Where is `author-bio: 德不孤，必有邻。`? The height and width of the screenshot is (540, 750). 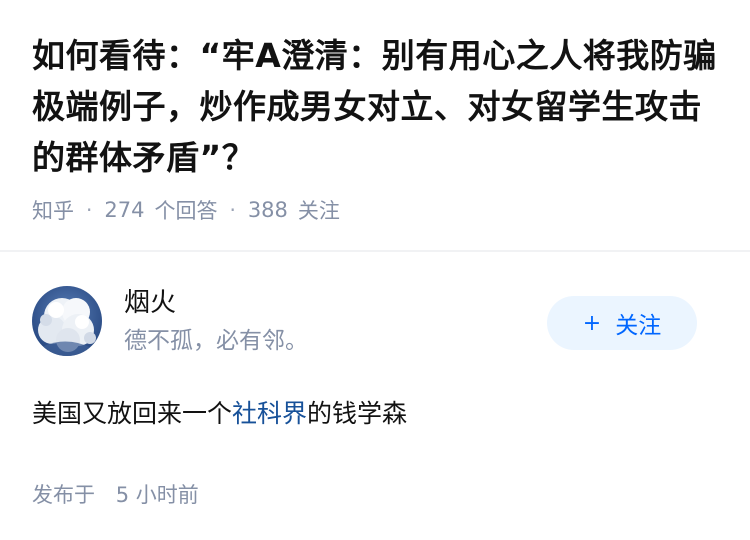 author-bio: 德不孤，必有邻。 is located at coordinates (216, 341).